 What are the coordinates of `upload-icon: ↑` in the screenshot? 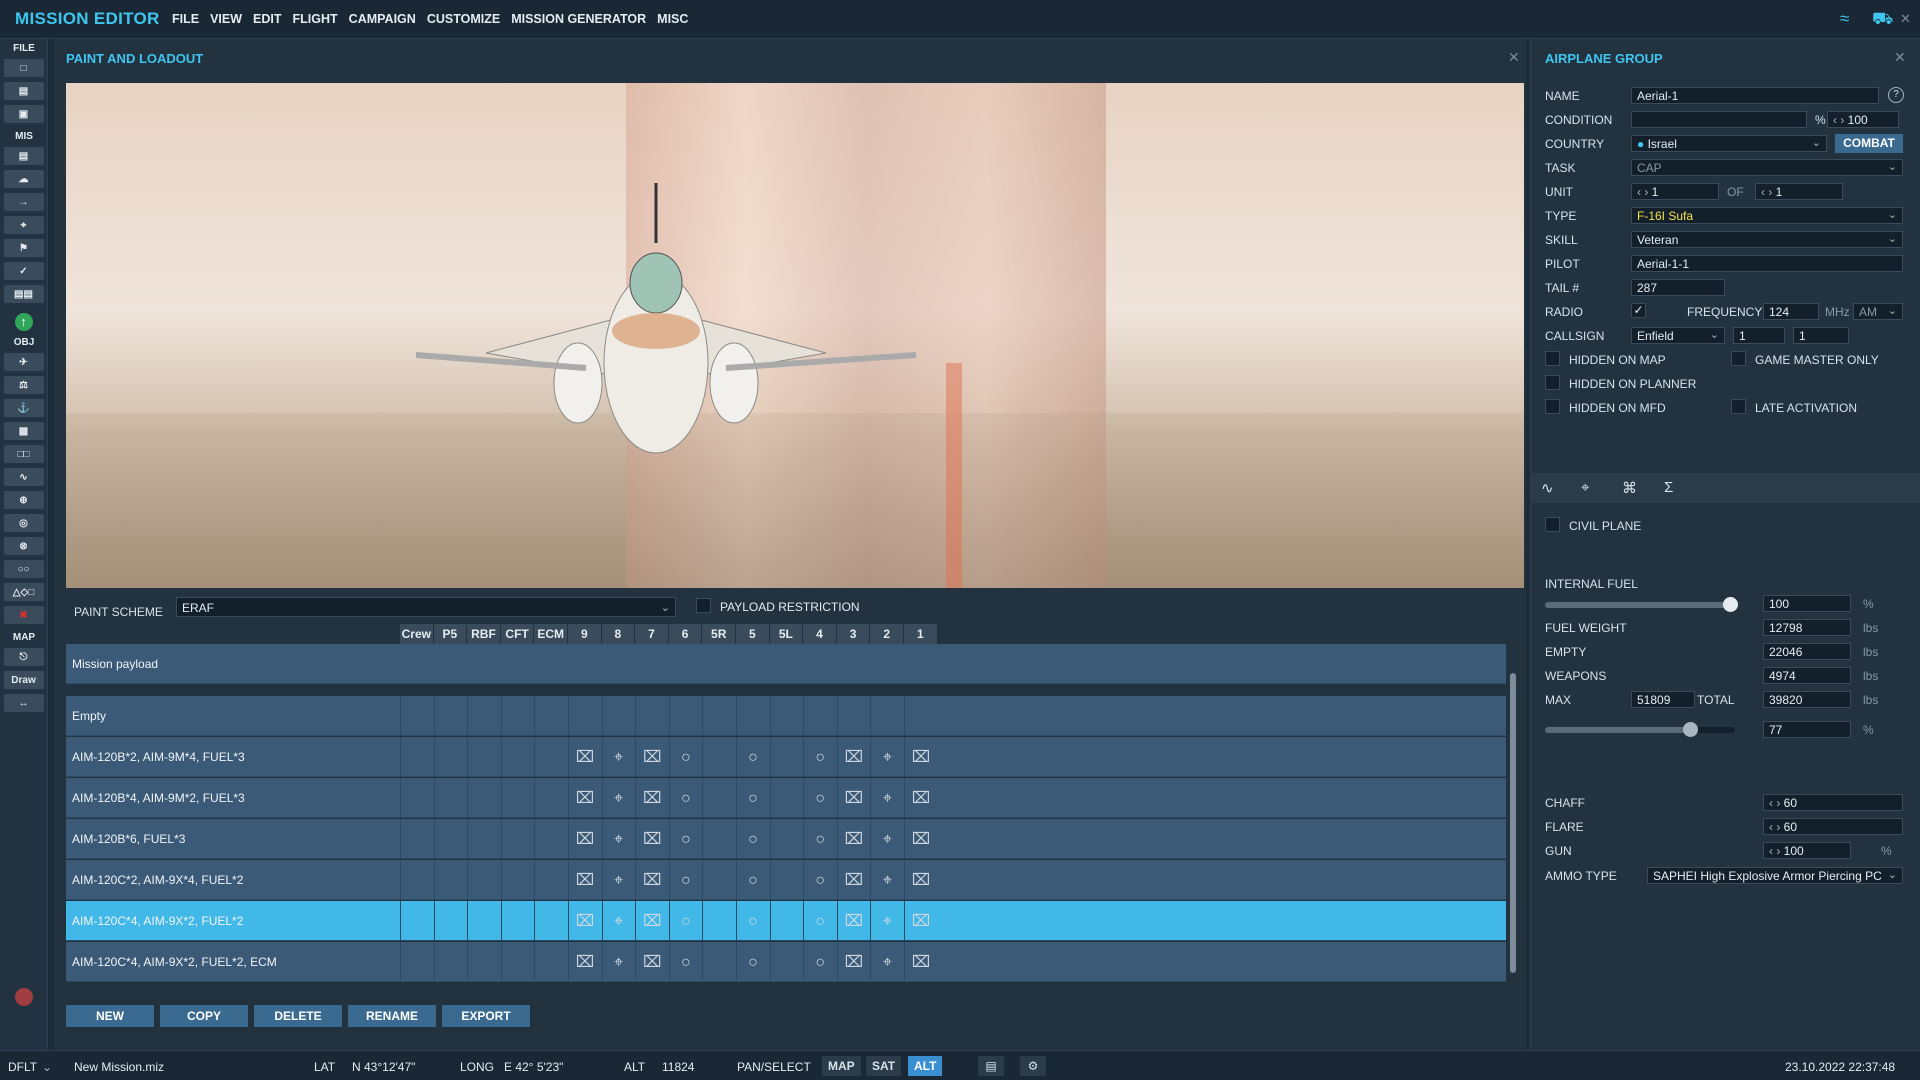 It's located at (23, 322).